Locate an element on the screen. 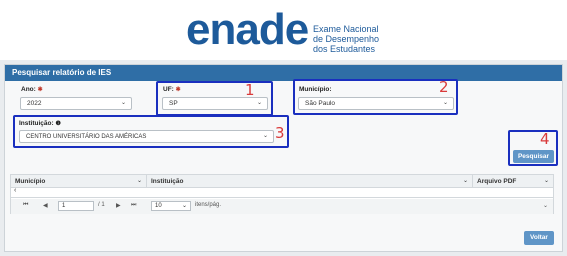  grid-body: ‹ is located at coordinates (282, 192).